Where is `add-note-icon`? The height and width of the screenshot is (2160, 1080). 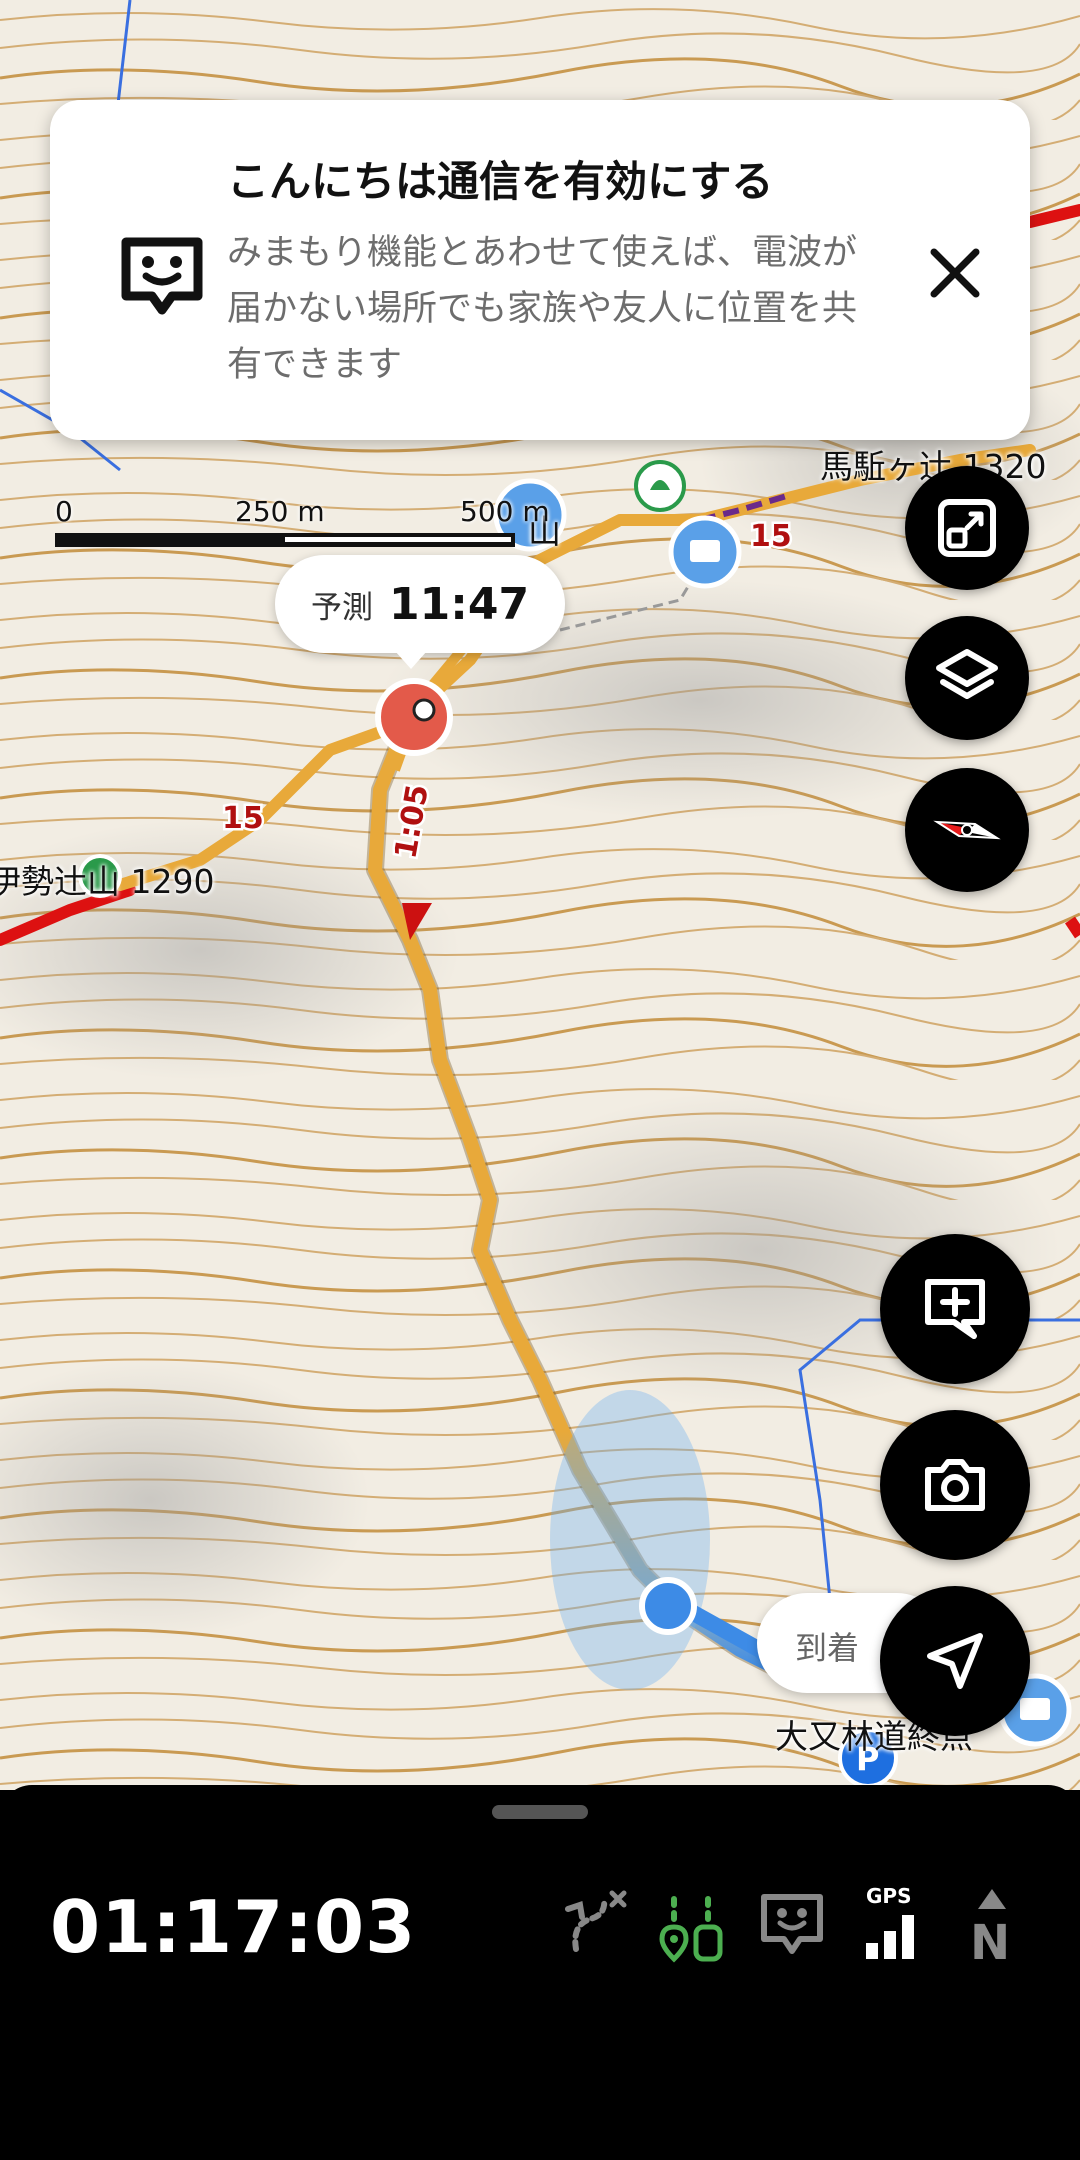
add-note-icon is located at coordinates (955, 1309).